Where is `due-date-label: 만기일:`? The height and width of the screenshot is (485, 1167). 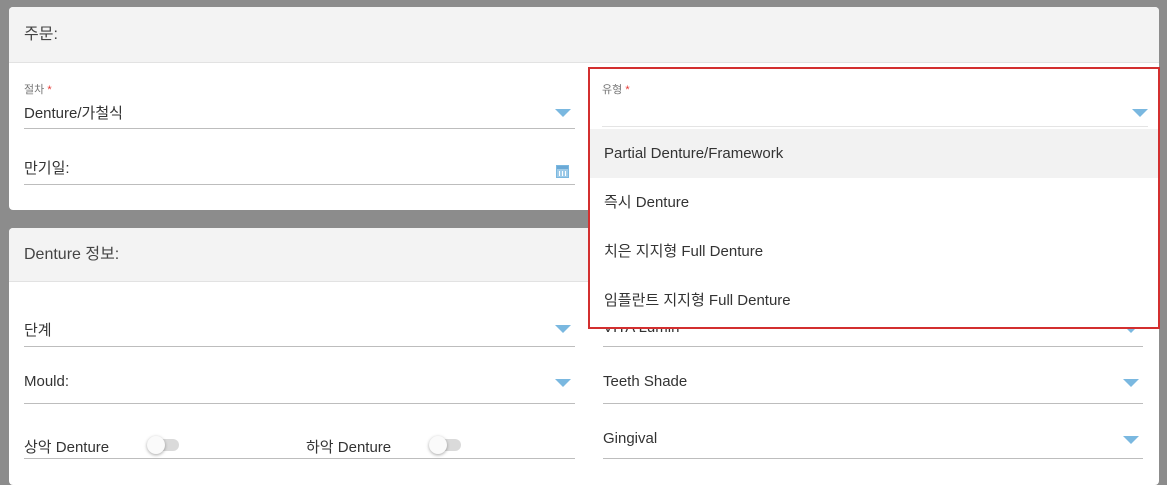
due-date-label: 만기일: is located at coordinates (47, 168).